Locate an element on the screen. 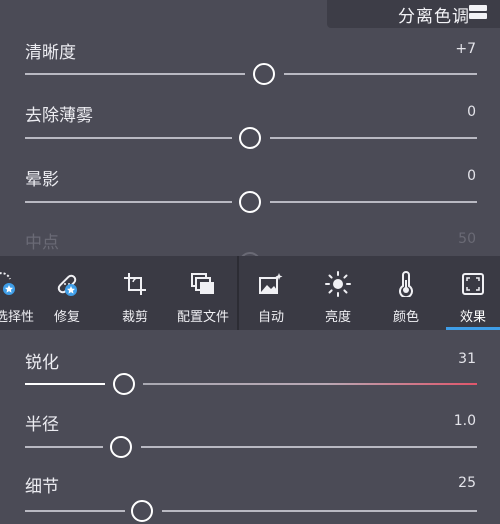 The height and width of the screenshot is (524, 500). profiles-icon is located at coordinates (202, 283).